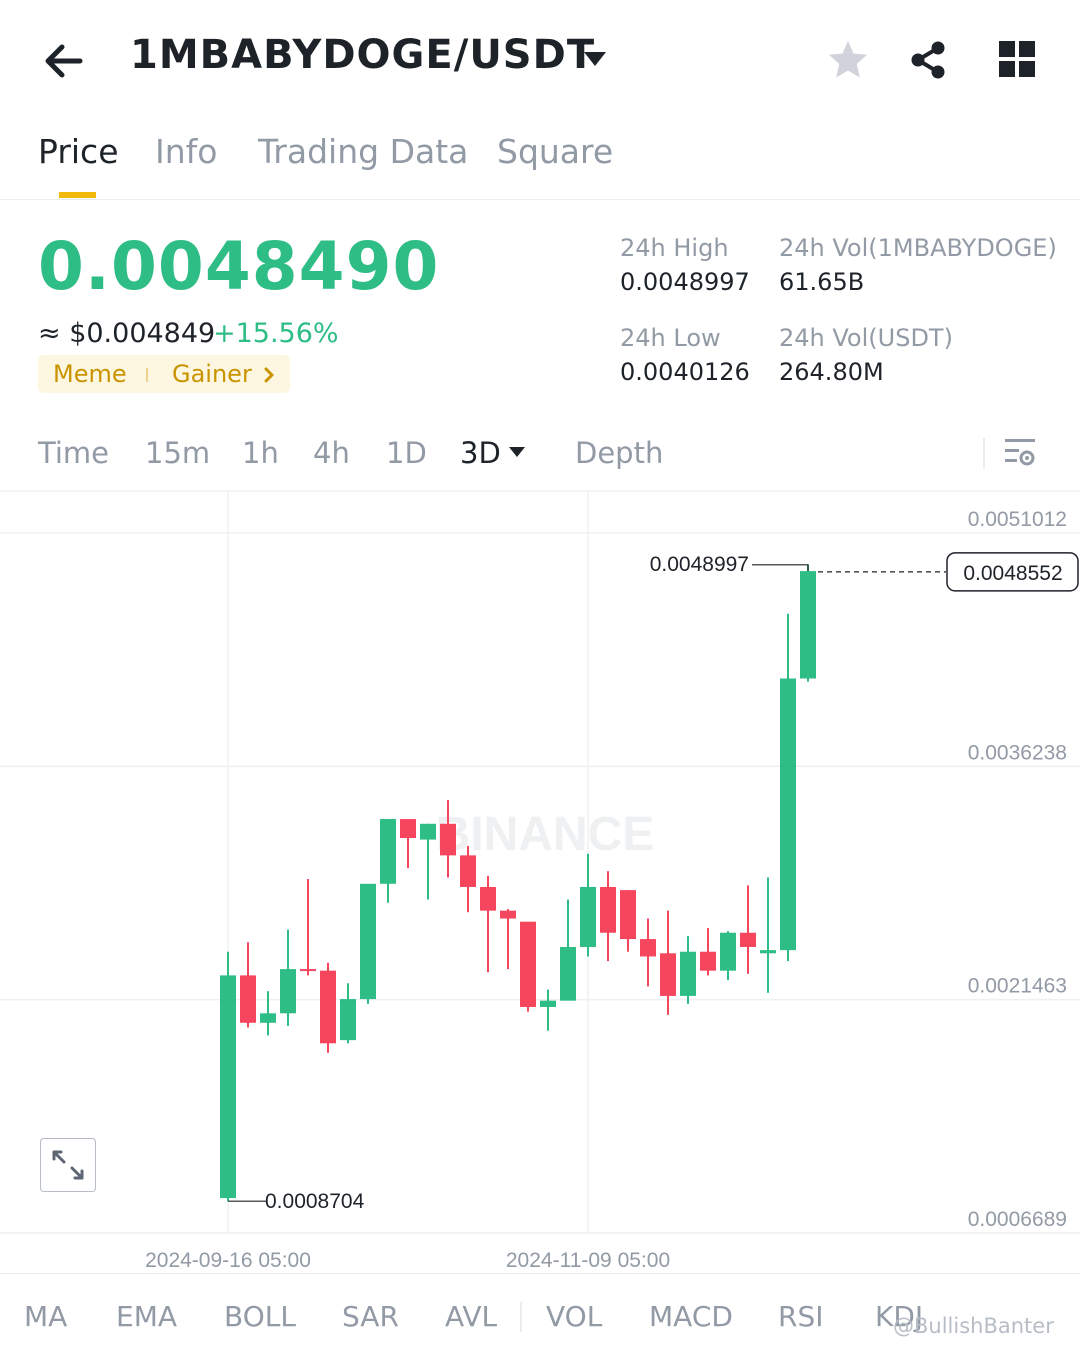 Image resolution: width=1080 pixels, height=1350 pixels. I want to click on y-axis: 0.0051012 0.0036238 0.0021463 0.0006689, so click(1017, 869).